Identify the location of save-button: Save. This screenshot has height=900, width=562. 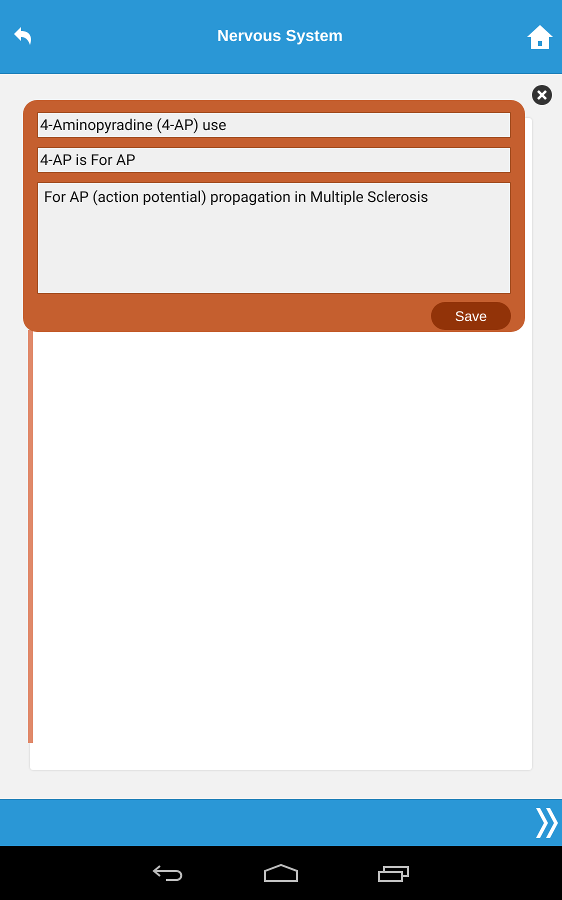
(471, 316).